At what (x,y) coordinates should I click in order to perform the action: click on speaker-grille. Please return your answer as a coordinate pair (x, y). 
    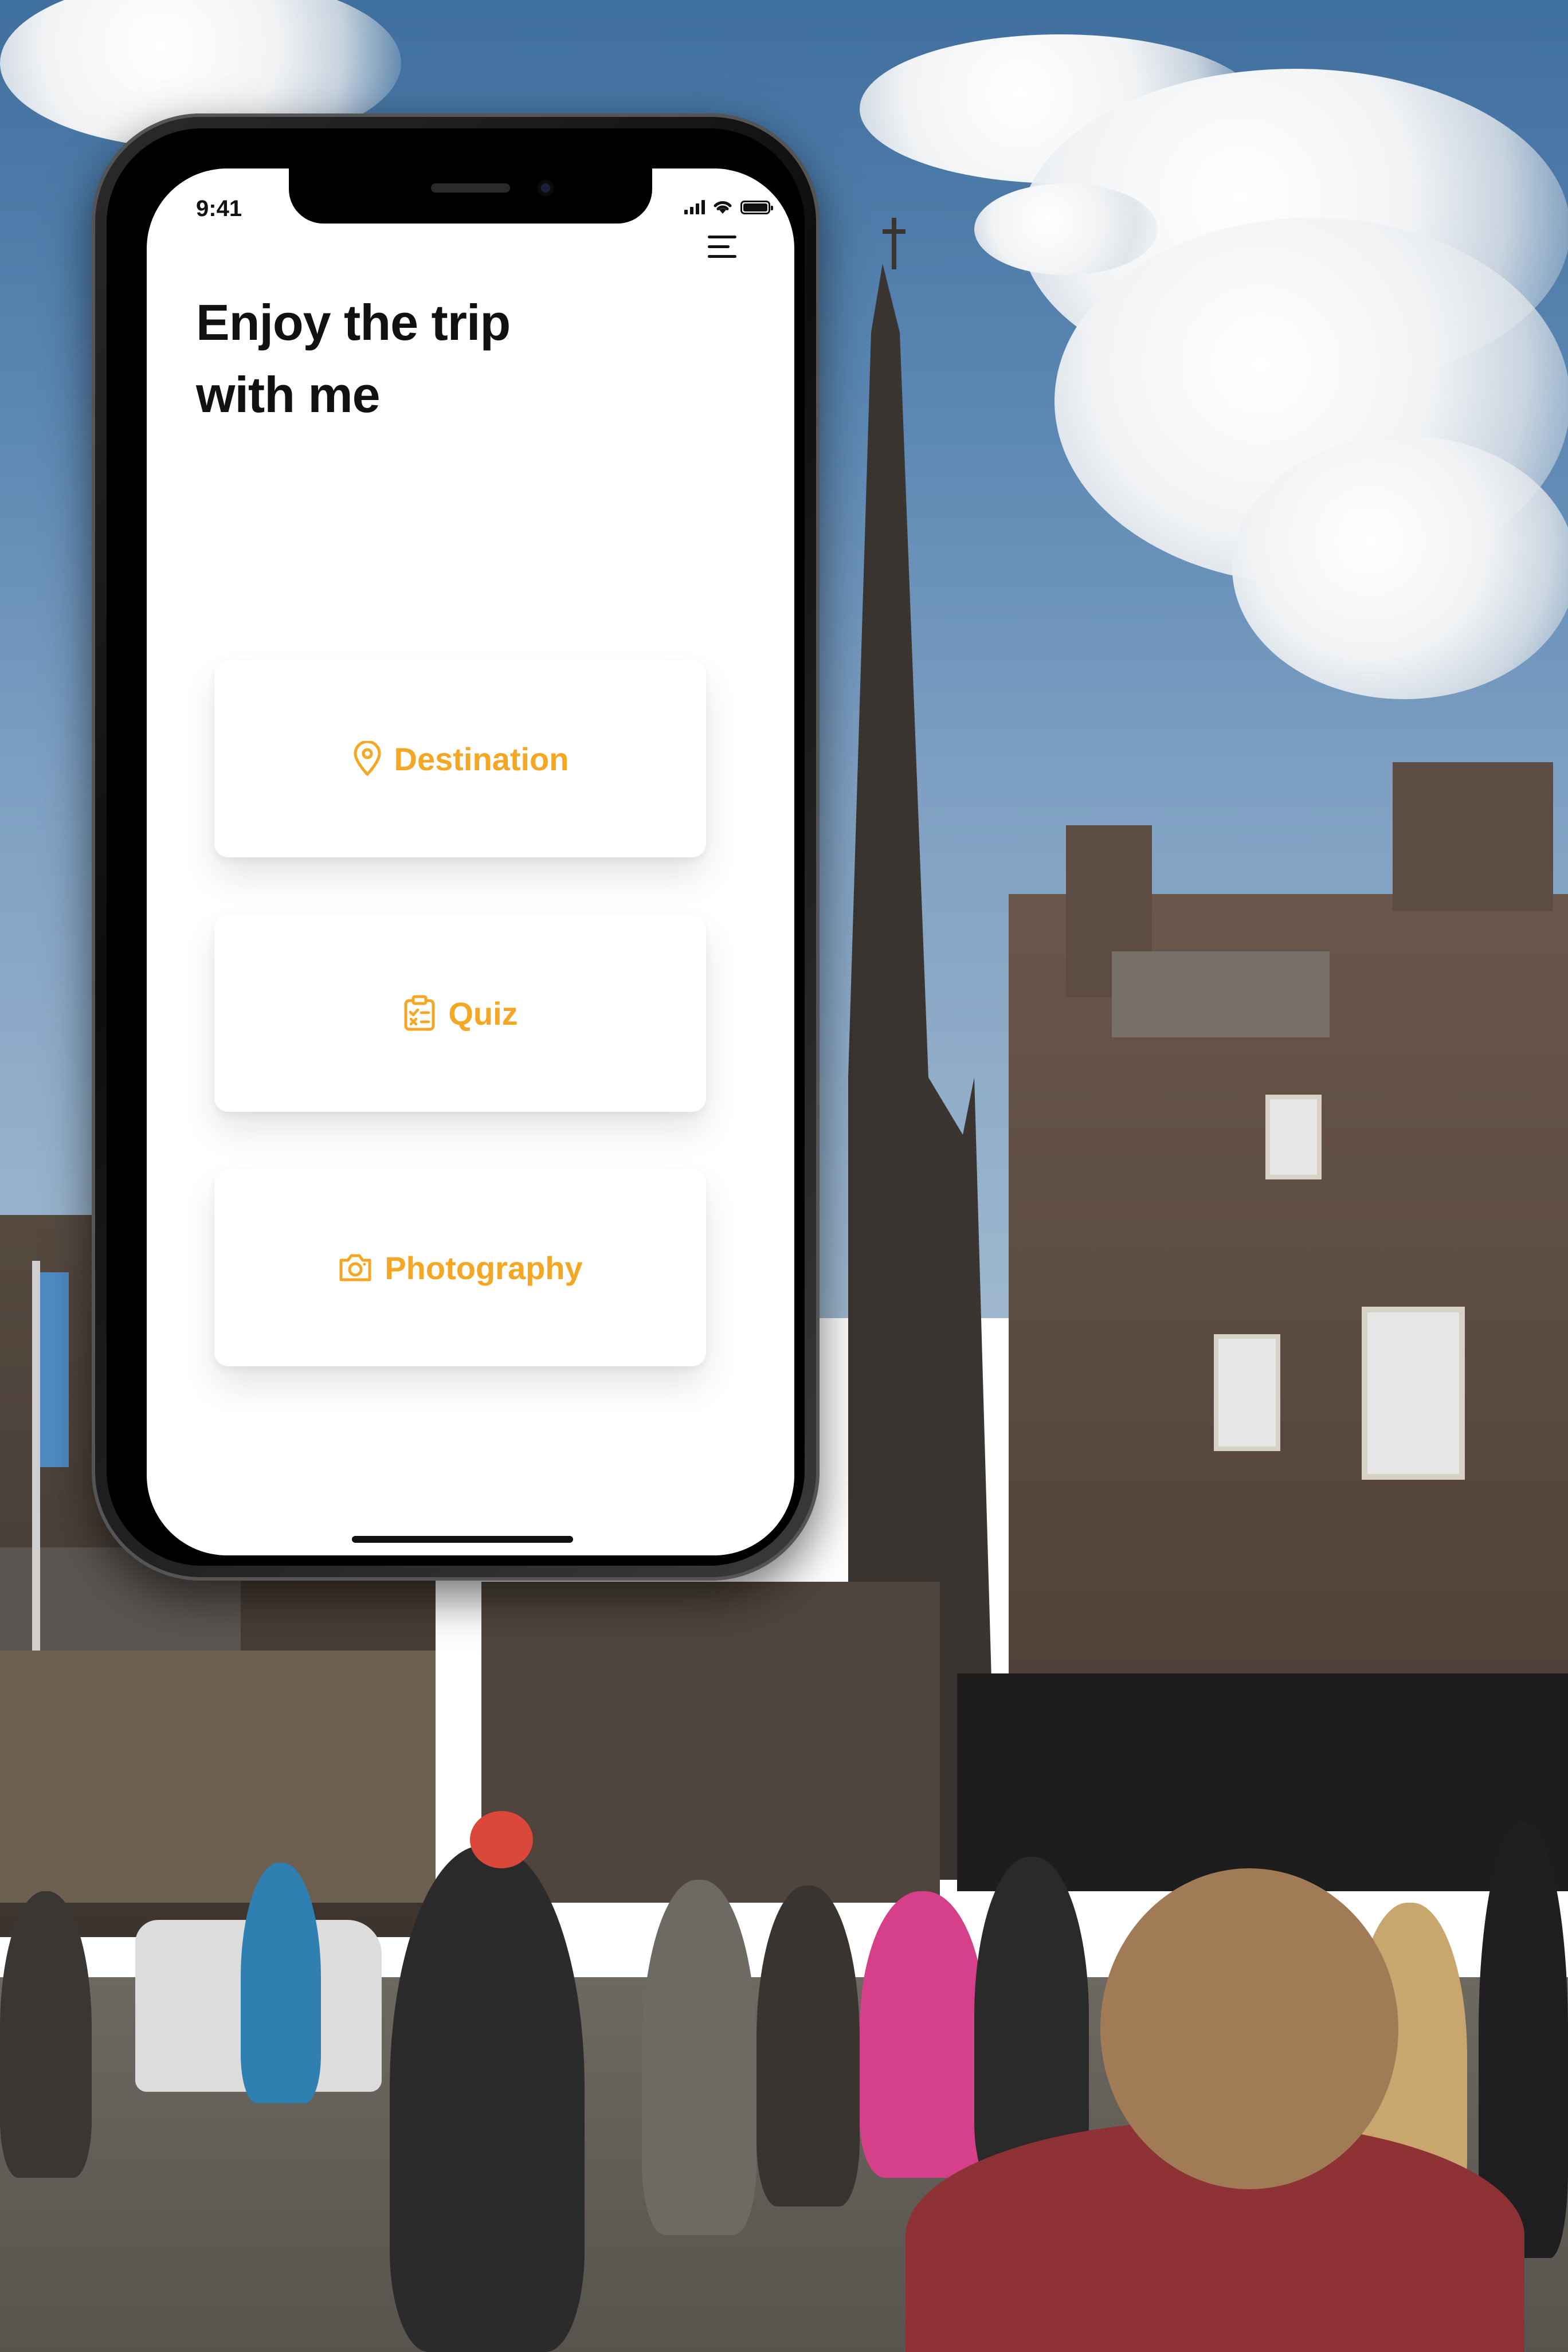
    Looking at the image, I should click on (470, 188).